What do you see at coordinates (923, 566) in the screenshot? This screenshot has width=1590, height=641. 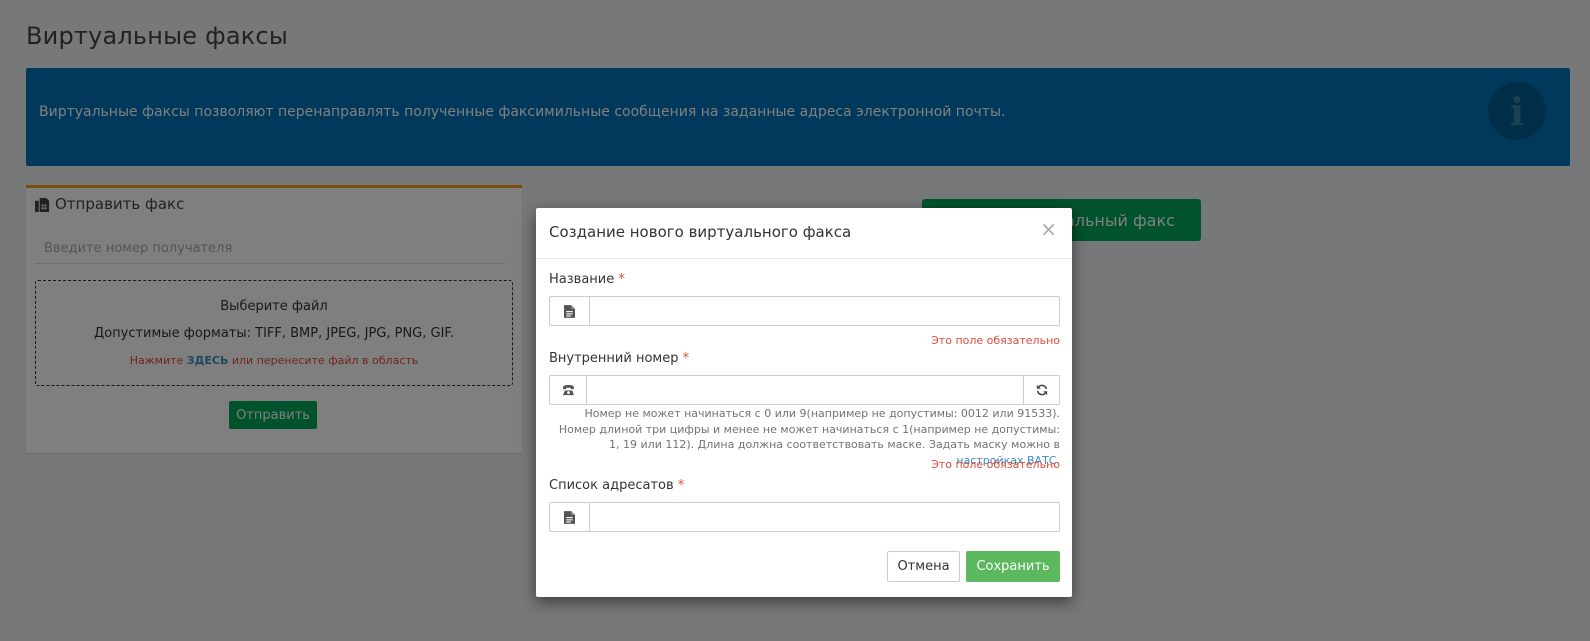 I see `cancel-button: Отмена` at bounding box center [923, 566].